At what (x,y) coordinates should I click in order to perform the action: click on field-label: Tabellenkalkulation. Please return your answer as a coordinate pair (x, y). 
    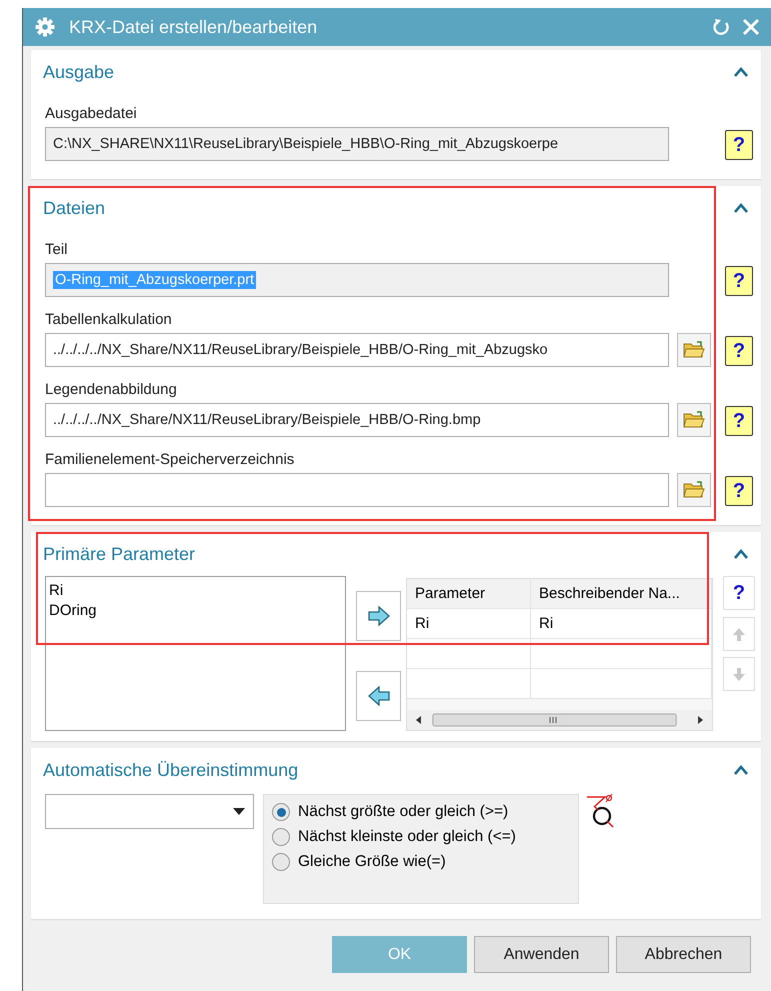
    Looking at the image, I should click on (109, 319).